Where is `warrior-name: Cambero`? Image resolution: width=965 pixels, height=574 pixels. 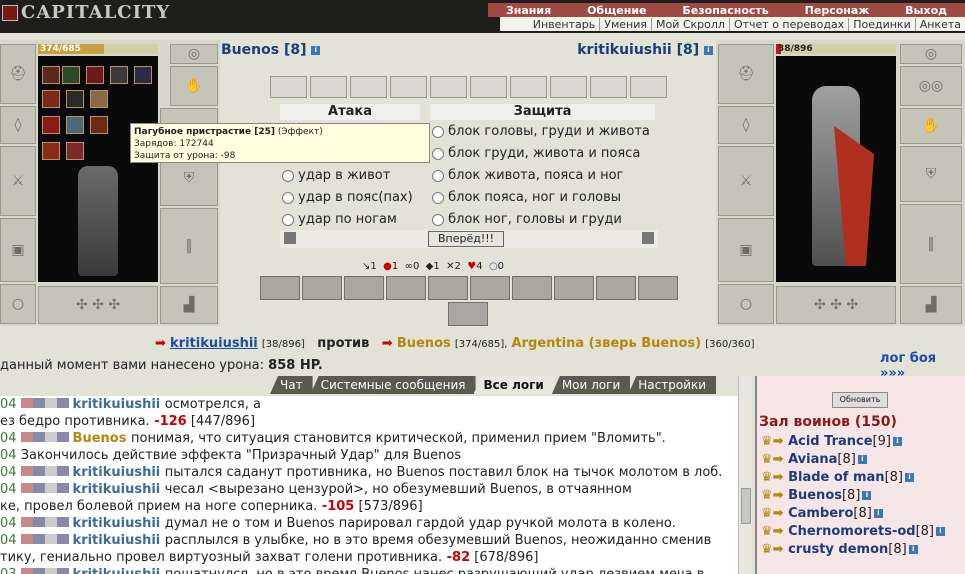
warrior-name: Cambero is located at coordinates (820, 513).